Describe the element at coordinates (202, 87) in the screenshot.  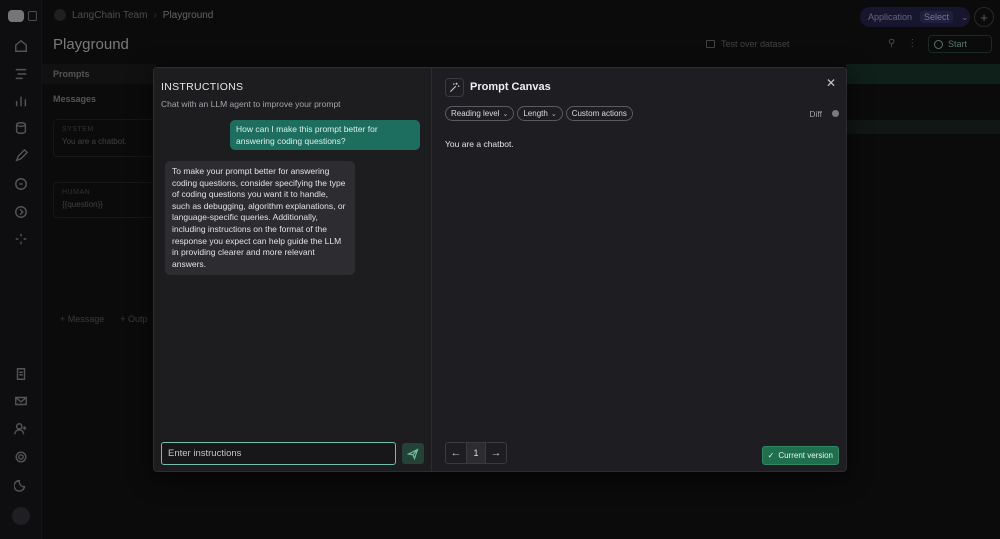
I see `instructions-title: INSTRUCTIONS` at that location.